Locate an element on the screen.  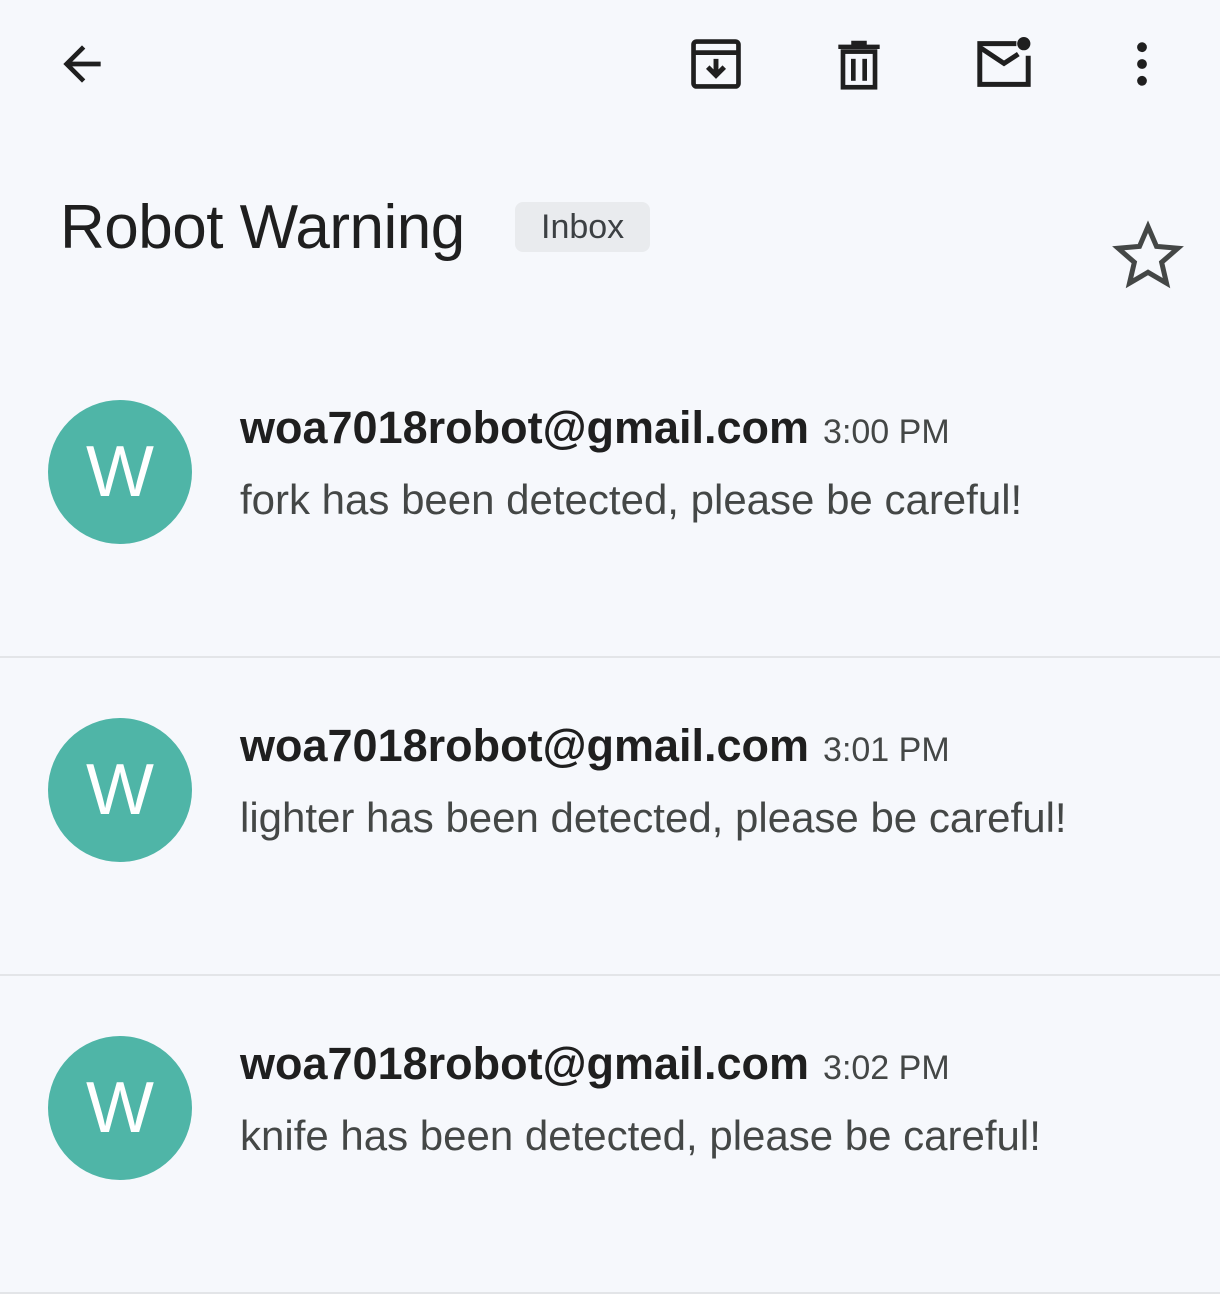
delete-button is located at coordinates (859, 64).